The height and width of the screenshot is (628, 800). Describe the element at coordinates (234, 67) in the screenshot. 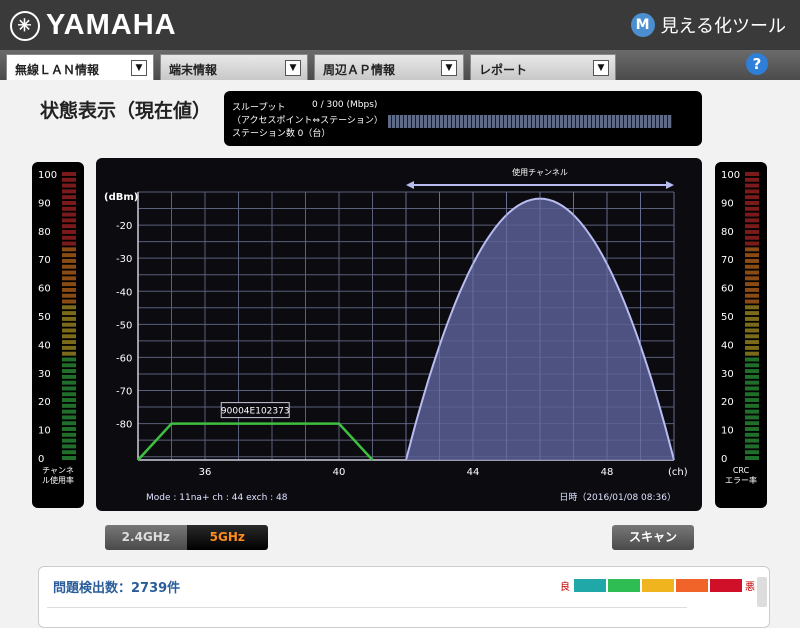

I see `tab-terminal: 端末情報 ▼` at that location.